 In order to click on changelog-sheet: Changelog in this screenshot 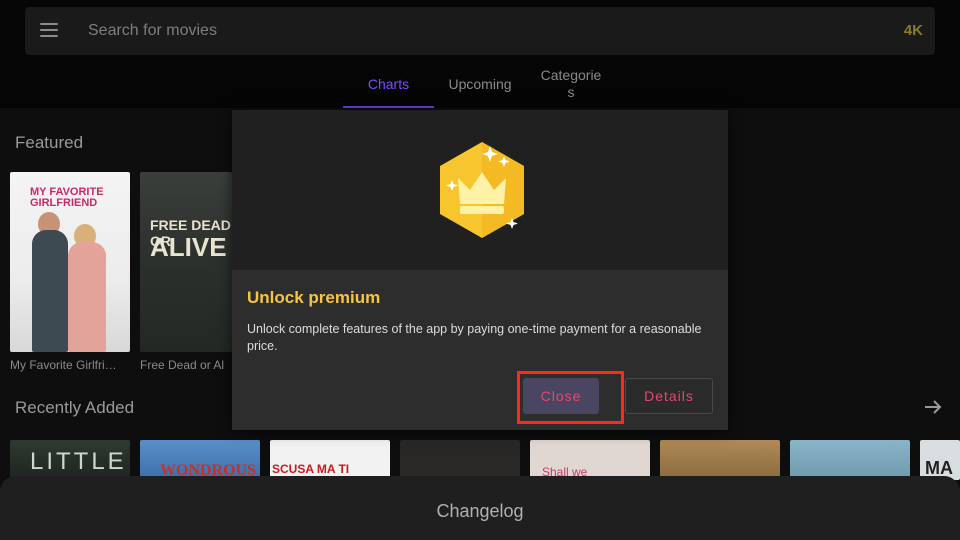, I will do `click(480, 508)`.